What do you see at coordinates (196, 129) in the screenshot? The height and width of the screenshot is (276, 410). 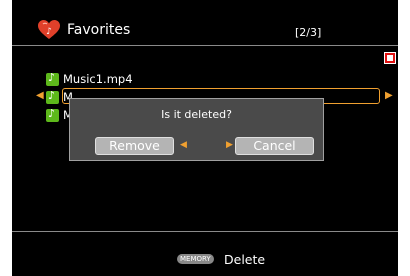 I see `confirm-dialog: Is it deleted? Remove ◀ ▶ Cancel` at bounding box center [196, 129].